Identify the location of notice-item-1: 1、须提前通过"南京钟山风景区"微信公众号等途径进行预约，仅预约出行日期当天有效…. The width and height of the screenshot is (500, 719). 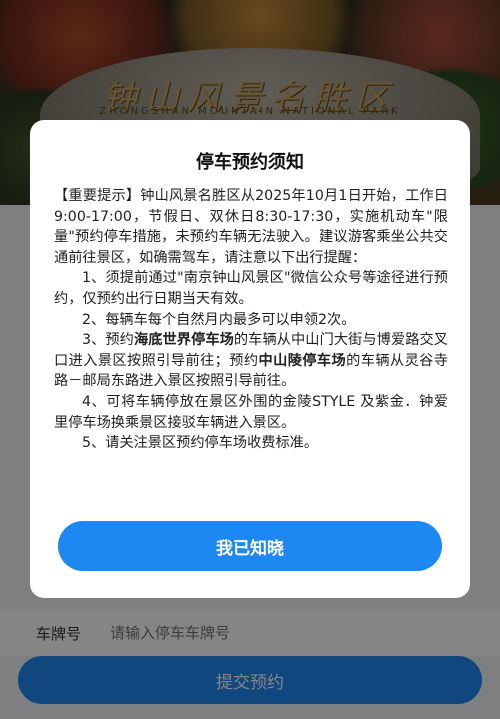
(251, 288).